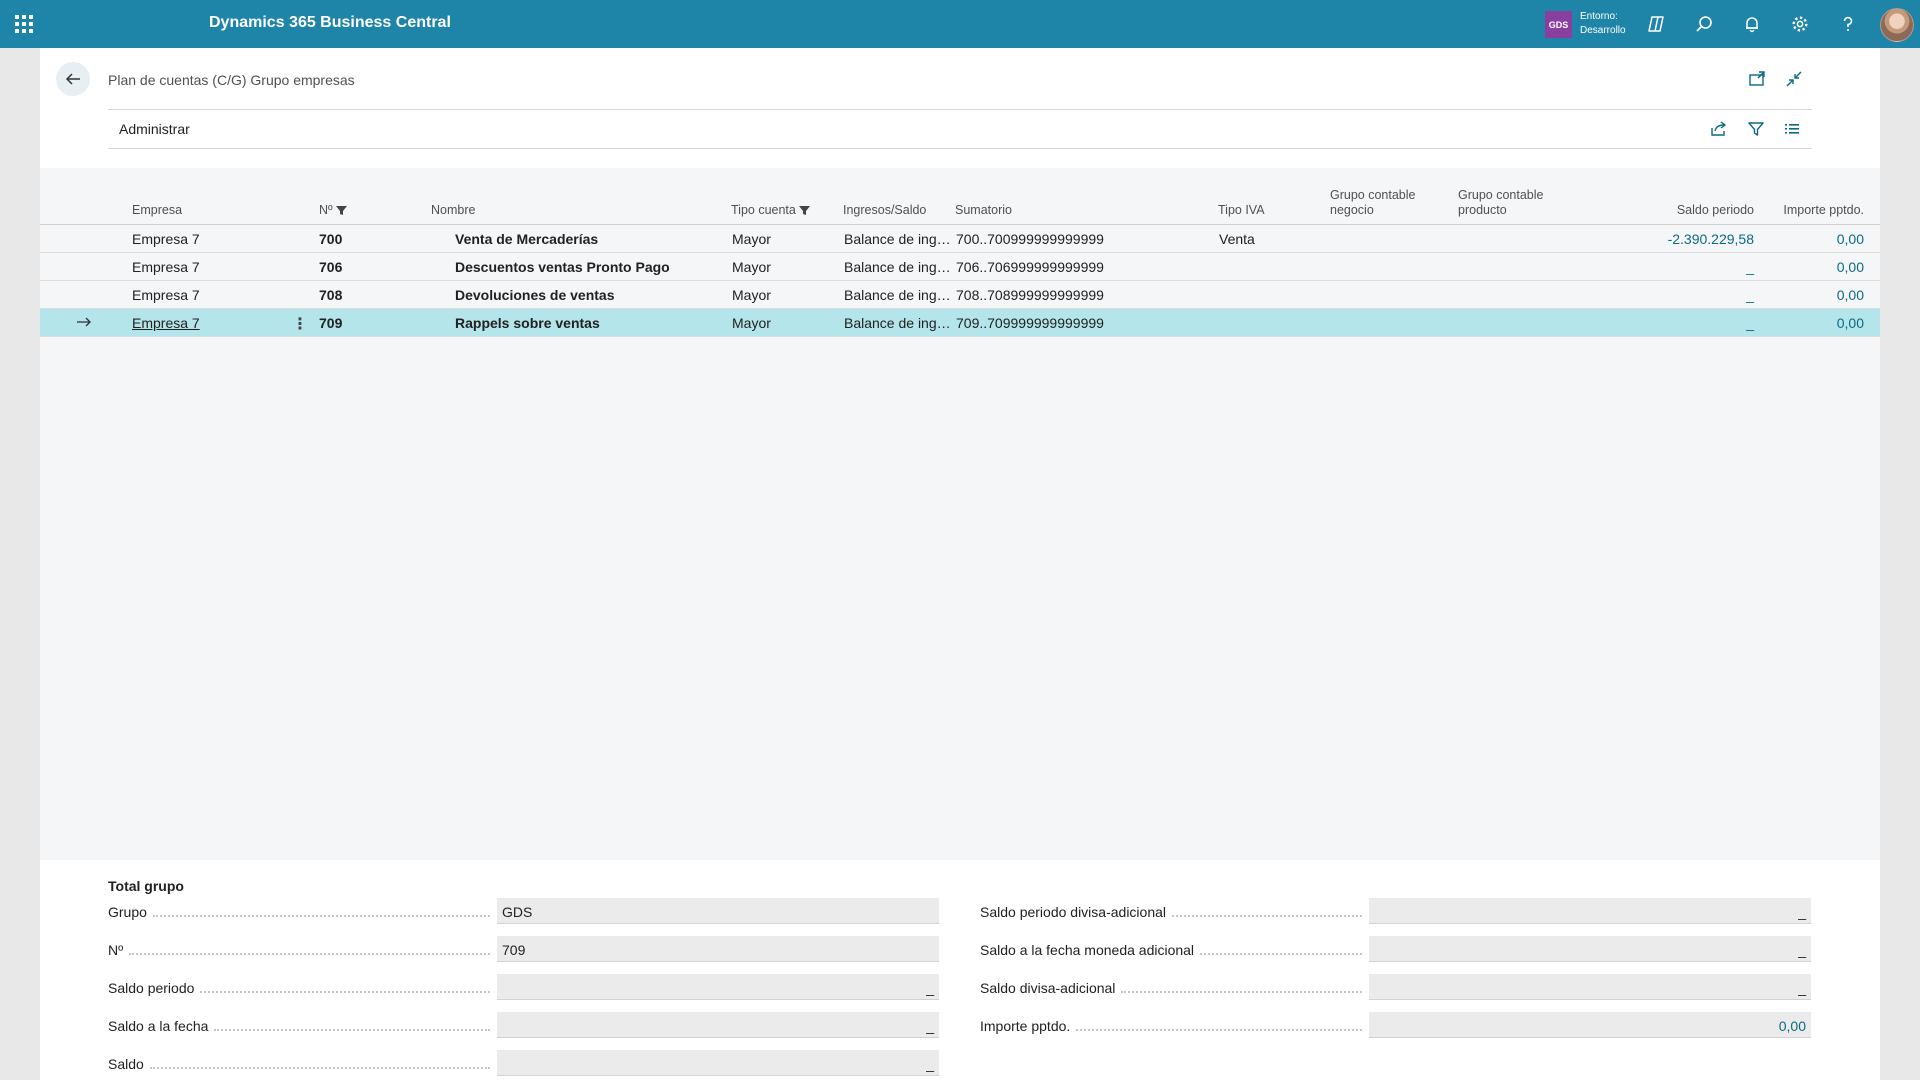  What do you see at coordinates (718, 911) in the screenshot?
I see `grupo-field: GDS` at bounding box center [718, 911].